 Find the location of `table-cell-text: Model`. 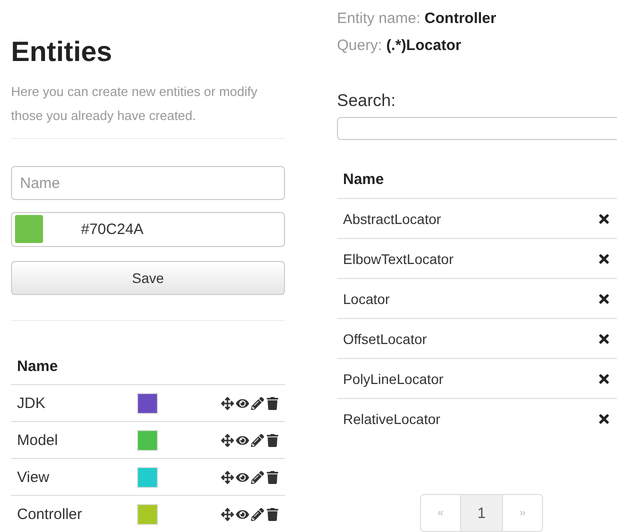

table-cell-text: Model is located at coordinates (38, 440).